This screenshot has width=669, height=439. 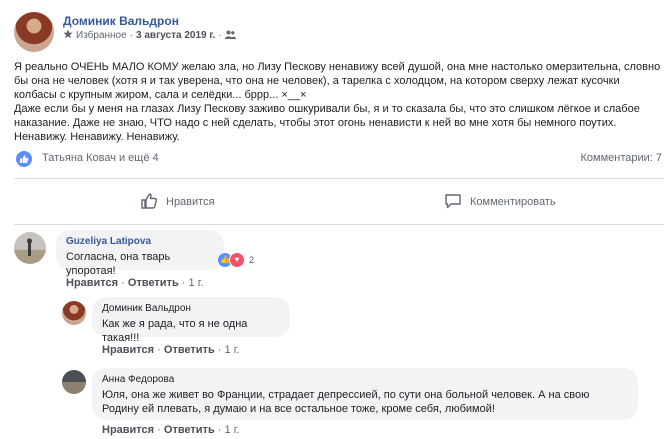 I want to click on like-button: Нравится, so click(x=177, y=202).